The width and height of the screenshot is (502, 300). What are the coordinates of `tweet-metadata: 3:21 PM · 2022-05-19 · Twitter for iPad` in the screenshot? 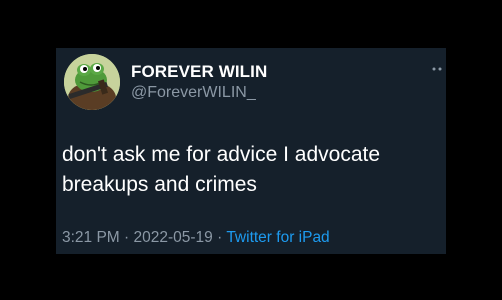 It's located at (196, 238).